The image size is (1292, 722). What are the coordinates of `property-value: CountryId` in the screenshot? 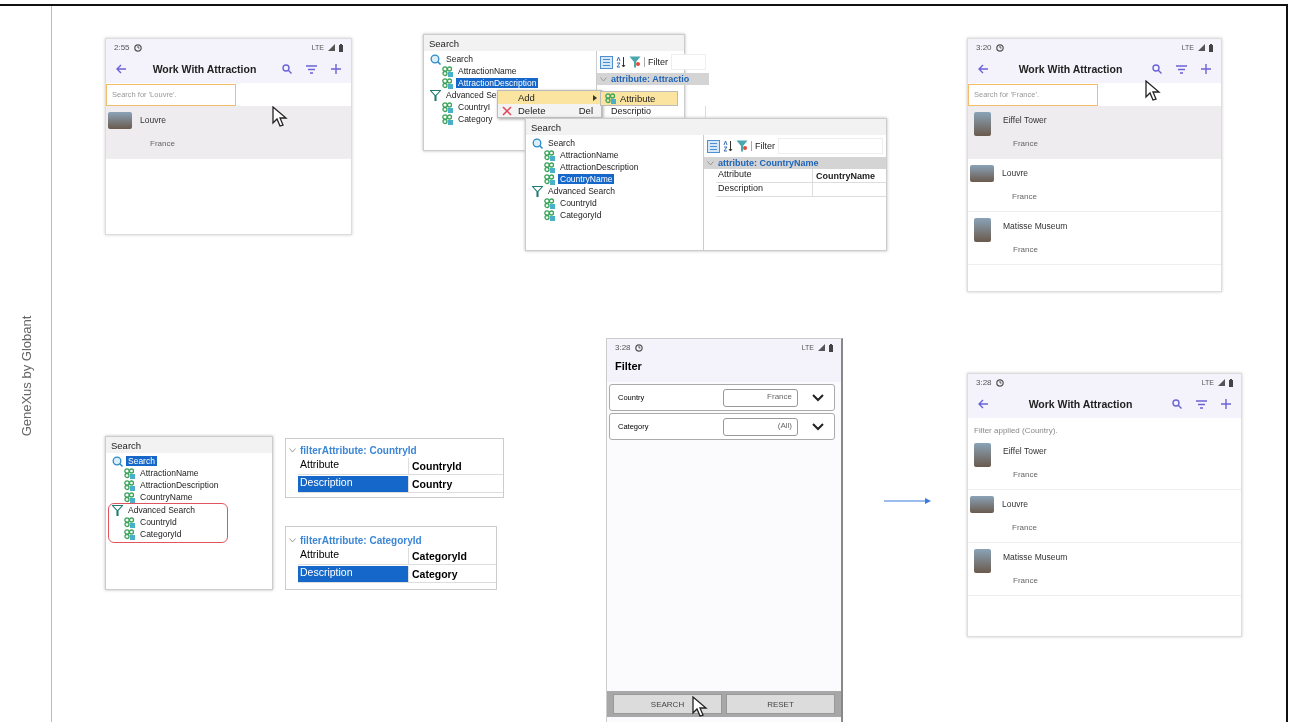 It's located at (456, 466).